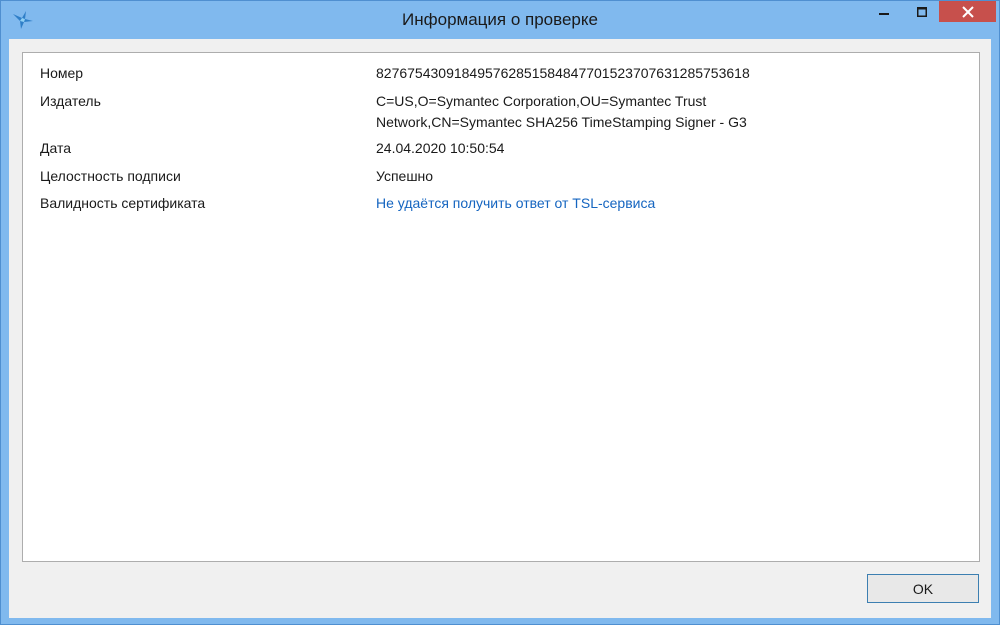  I want to click on maximize-button, so click(922, 11).